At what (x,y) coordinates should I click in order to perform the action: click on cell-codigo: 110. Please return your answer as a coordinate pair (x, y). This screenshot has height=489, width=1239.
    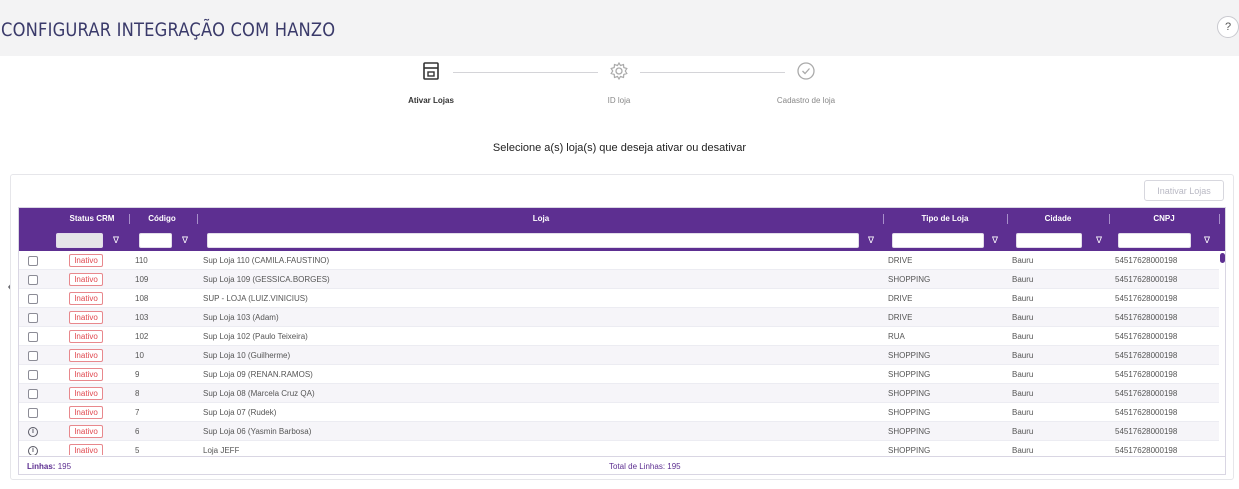
    Looking at the image, I should click on (141, 260).